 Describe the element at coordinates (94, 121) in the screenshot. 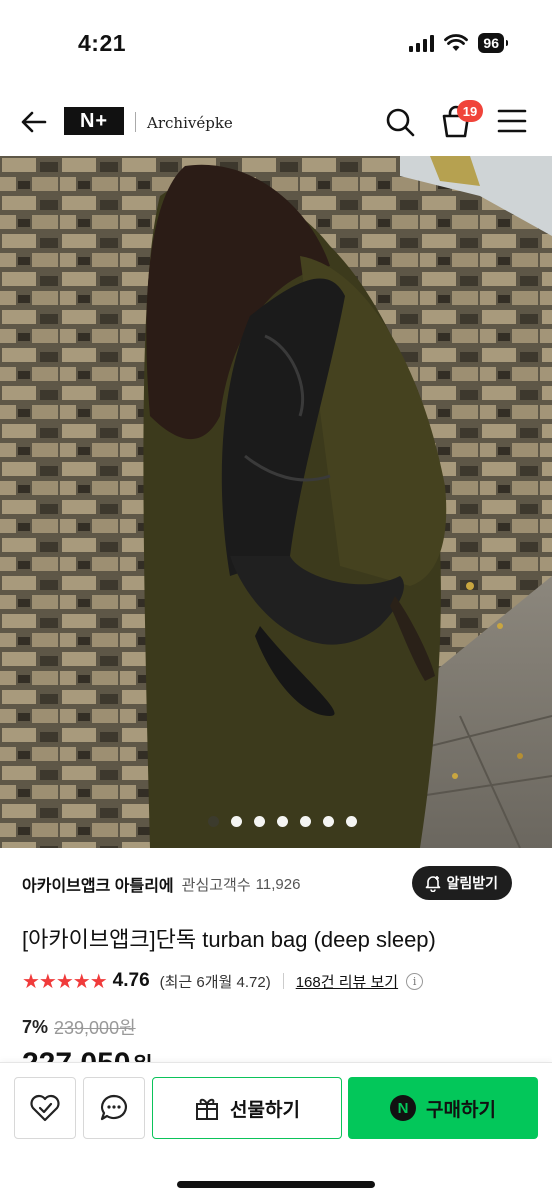

I see `naver-plus-logo: N+` at that location.